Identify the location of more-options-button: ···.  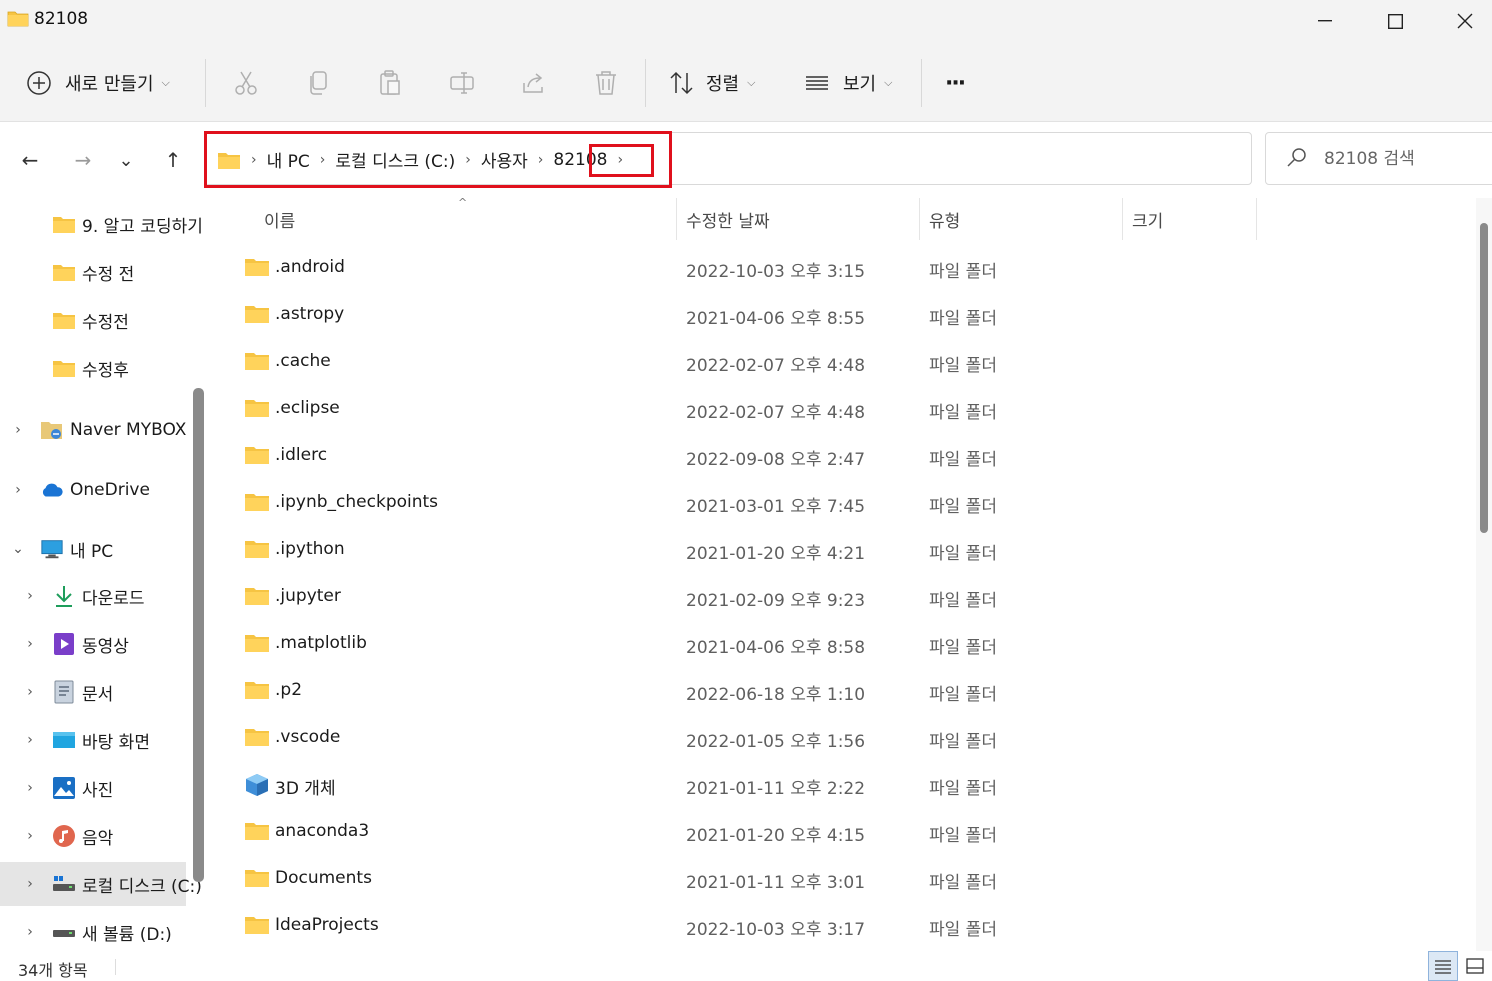
(955, 83).